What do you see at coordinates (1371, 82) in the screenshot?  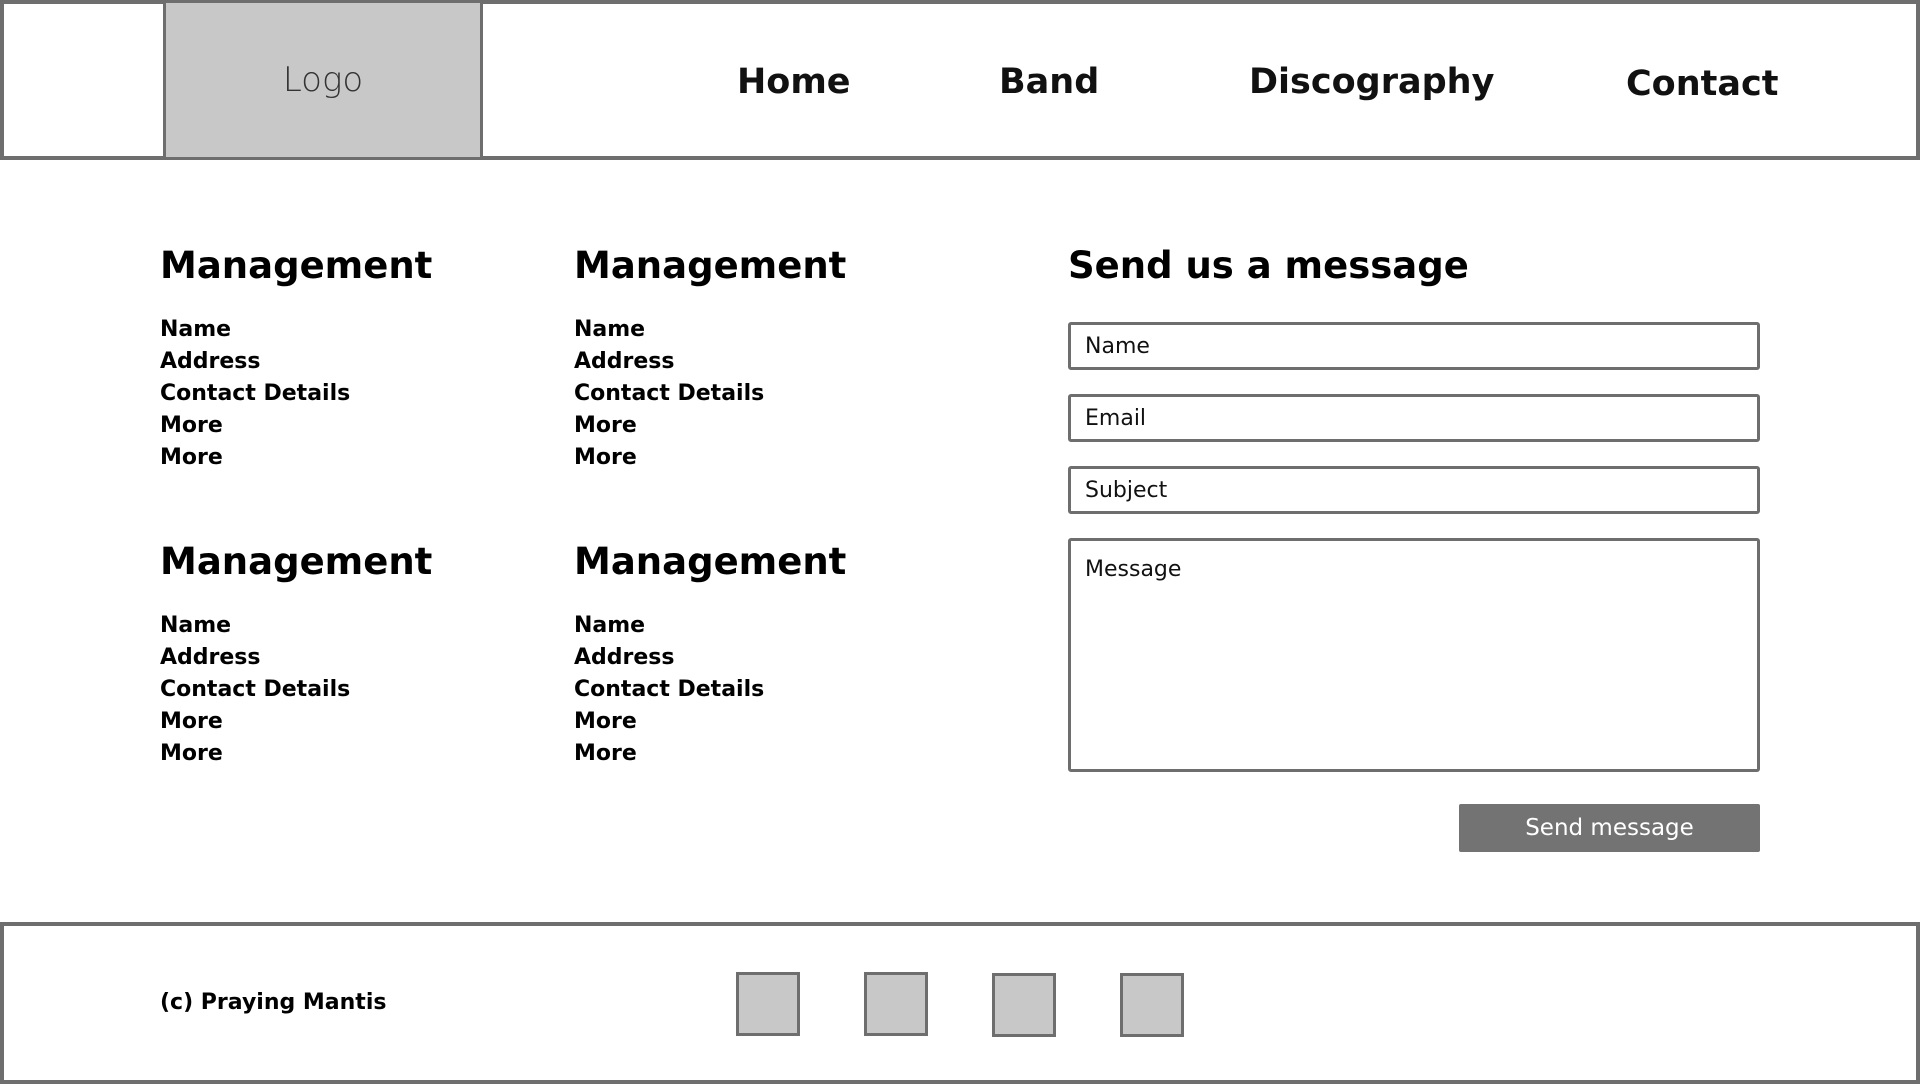 I see `nav-discography: Discography` at bounding box center [1371, 82].